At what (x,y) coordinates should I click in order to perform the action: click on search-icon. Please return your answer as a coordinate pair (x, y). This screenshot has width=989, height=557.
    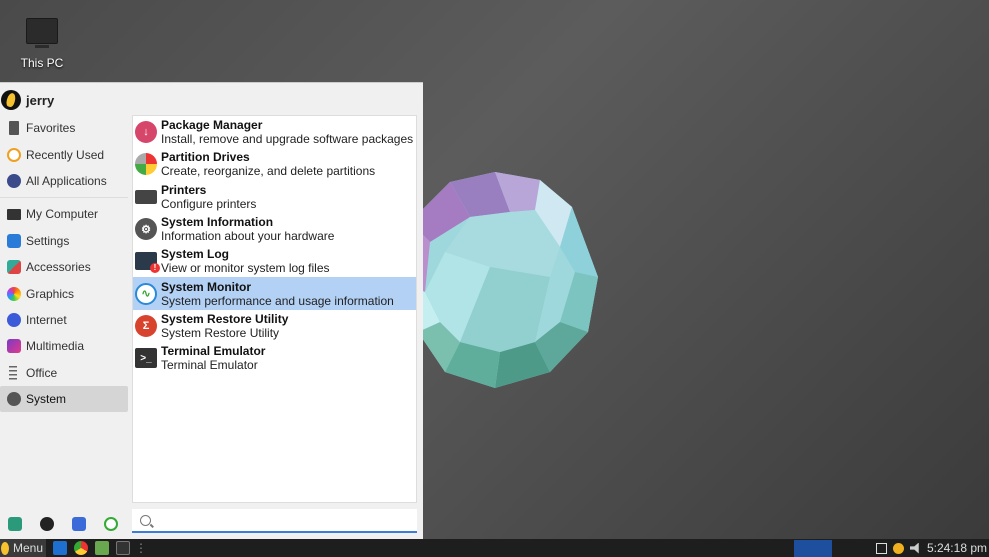
    Looking at the image, I should click on (145, 520).